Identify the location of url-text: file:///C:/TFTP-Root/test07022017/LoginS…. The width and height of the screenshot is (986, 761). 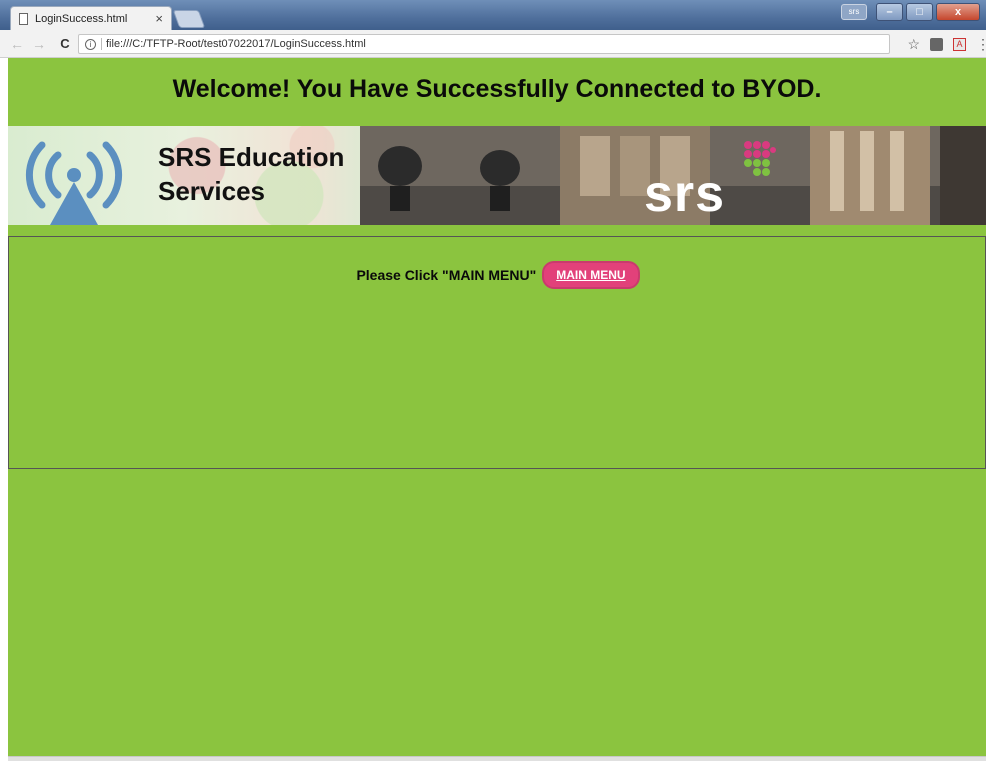
(236, 44).